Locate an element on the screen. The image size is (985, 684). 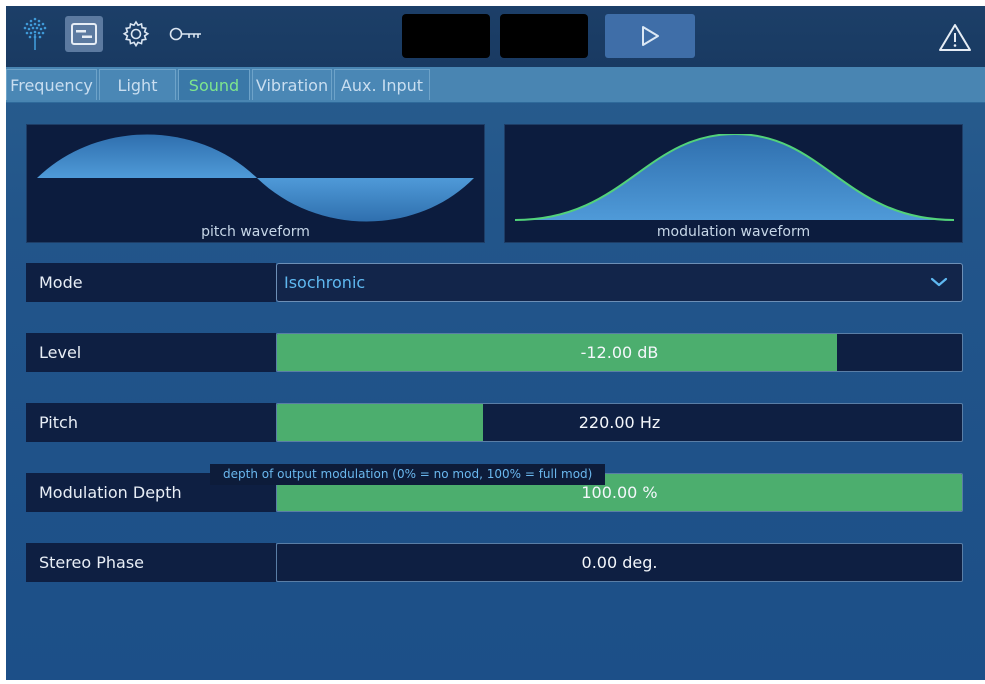
tab-vibration: Vibration is located at coordinates (292, 84).